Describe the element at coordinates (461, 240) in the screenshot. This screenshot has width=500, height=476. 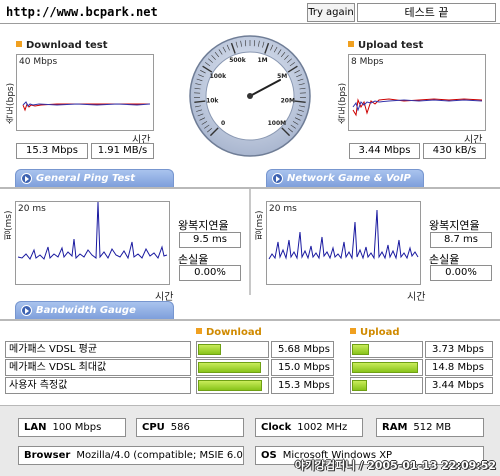
I see `game-rtt-value: 8.7 ms` at that location.